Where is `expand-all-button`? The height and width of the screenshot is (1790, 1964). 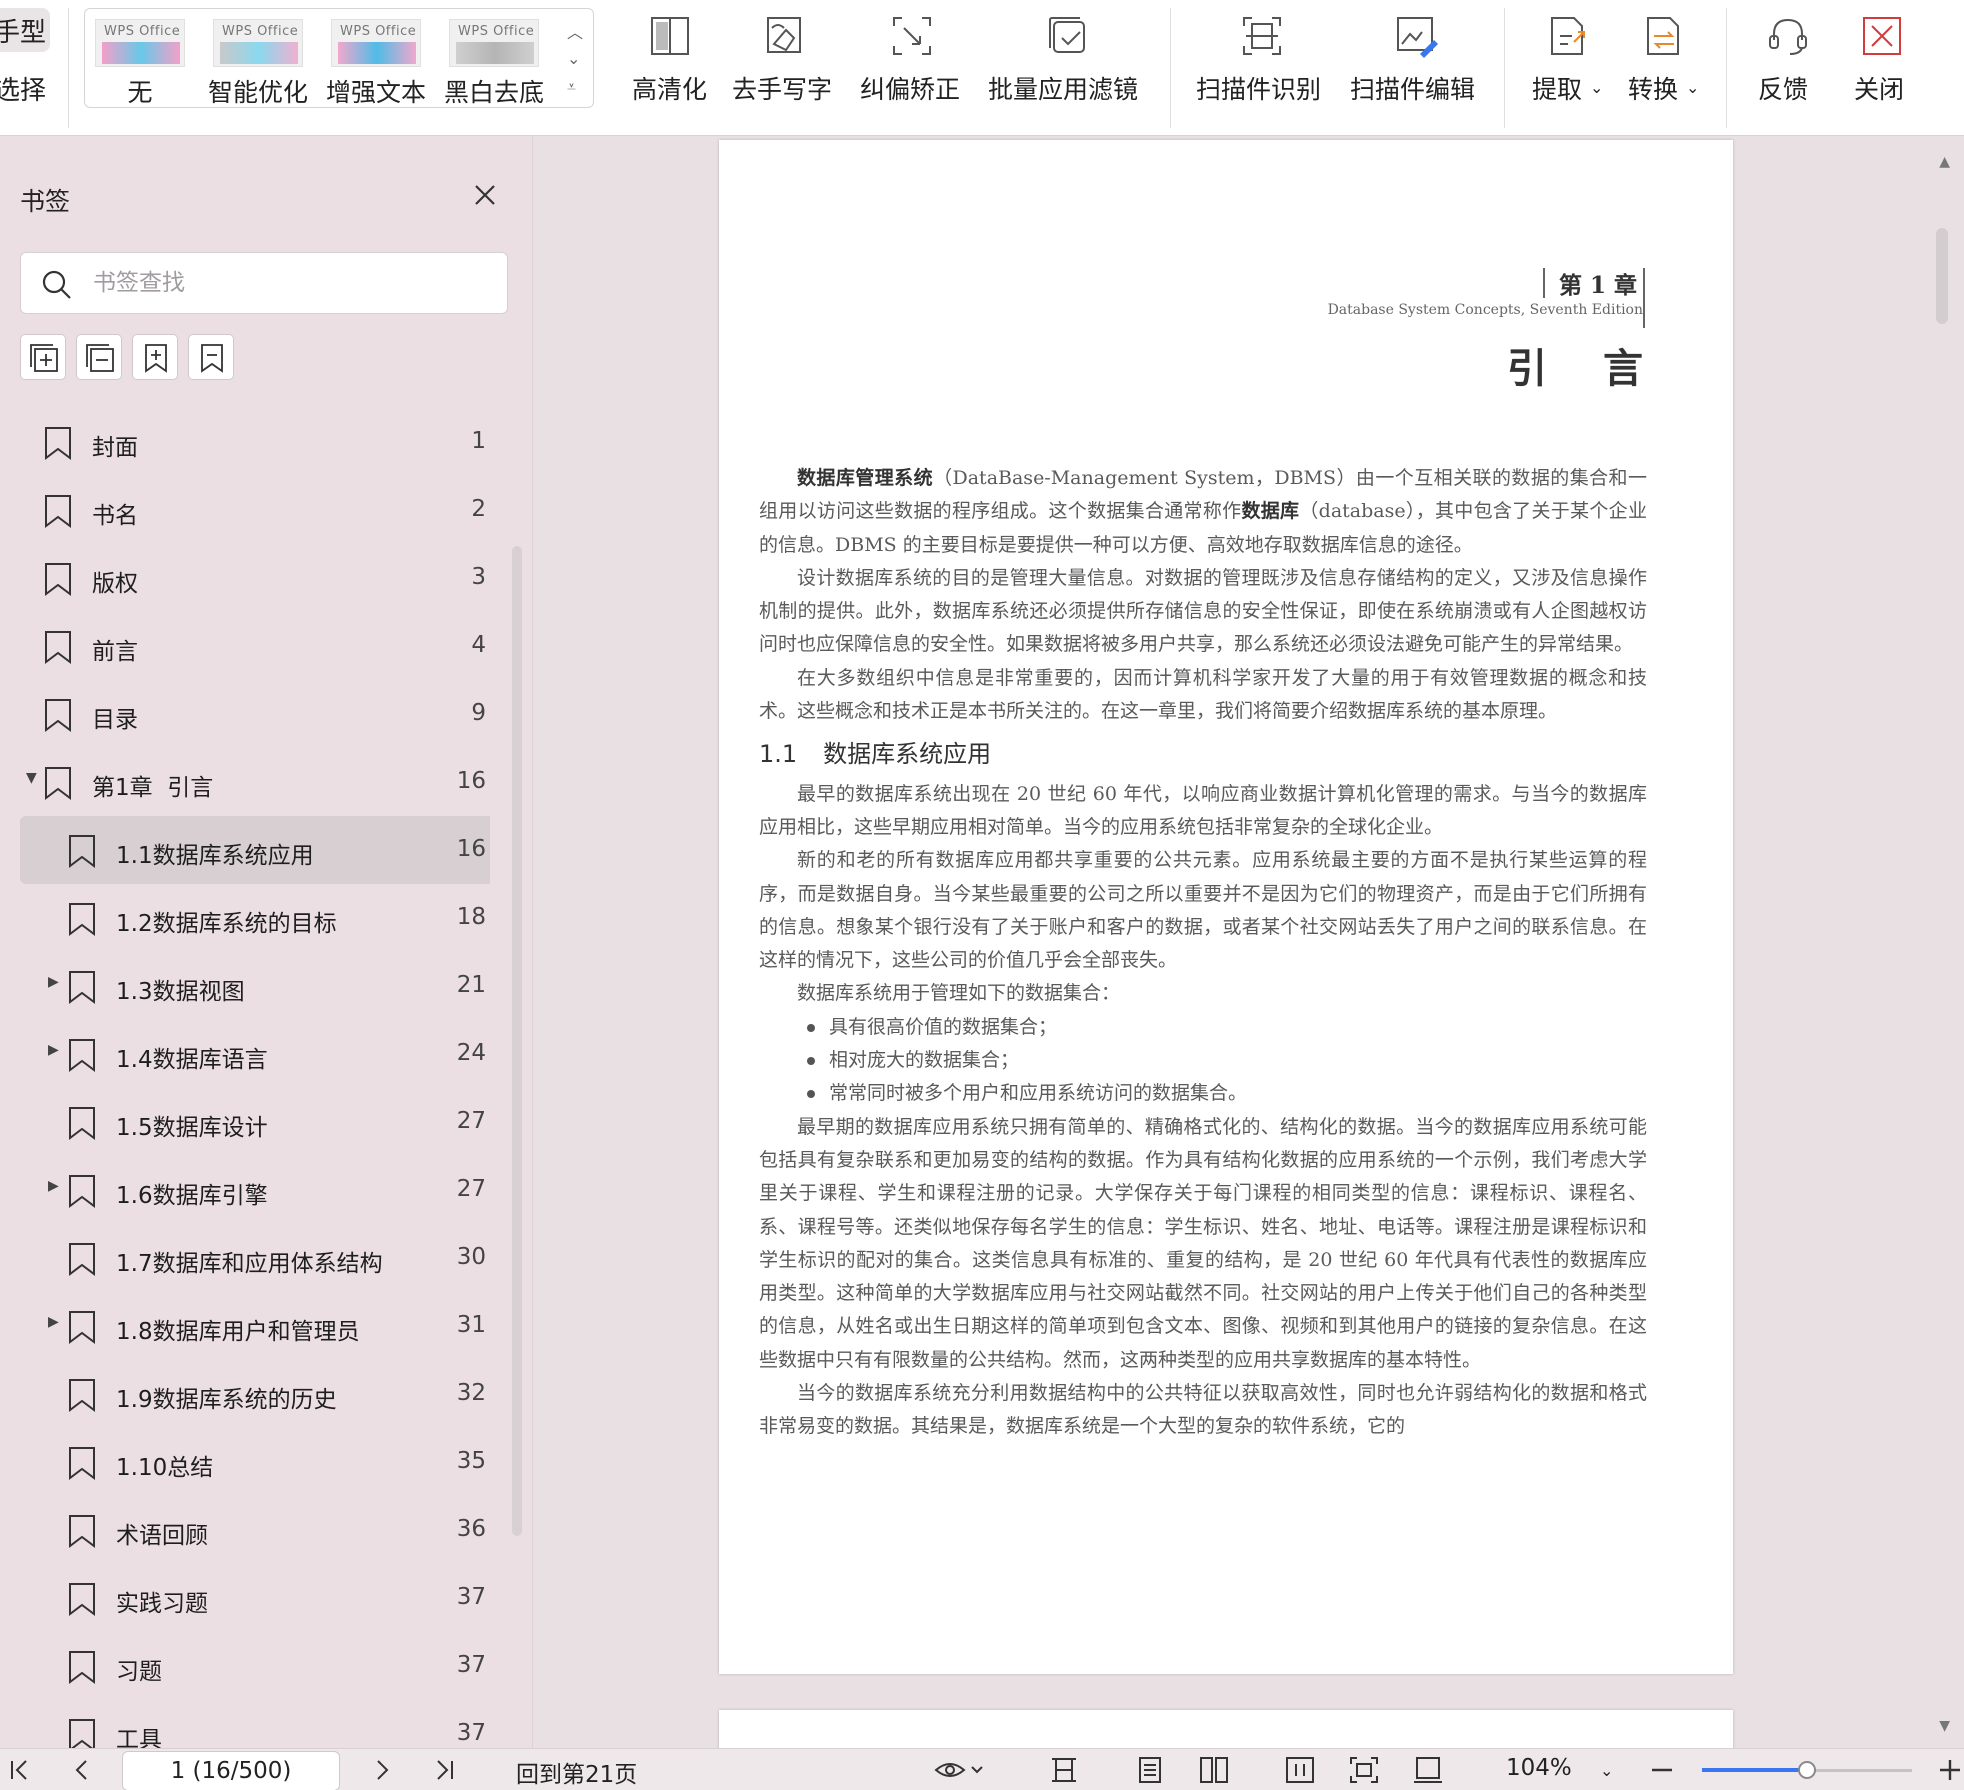 expand-all-button is located at coordinates (43, 357).